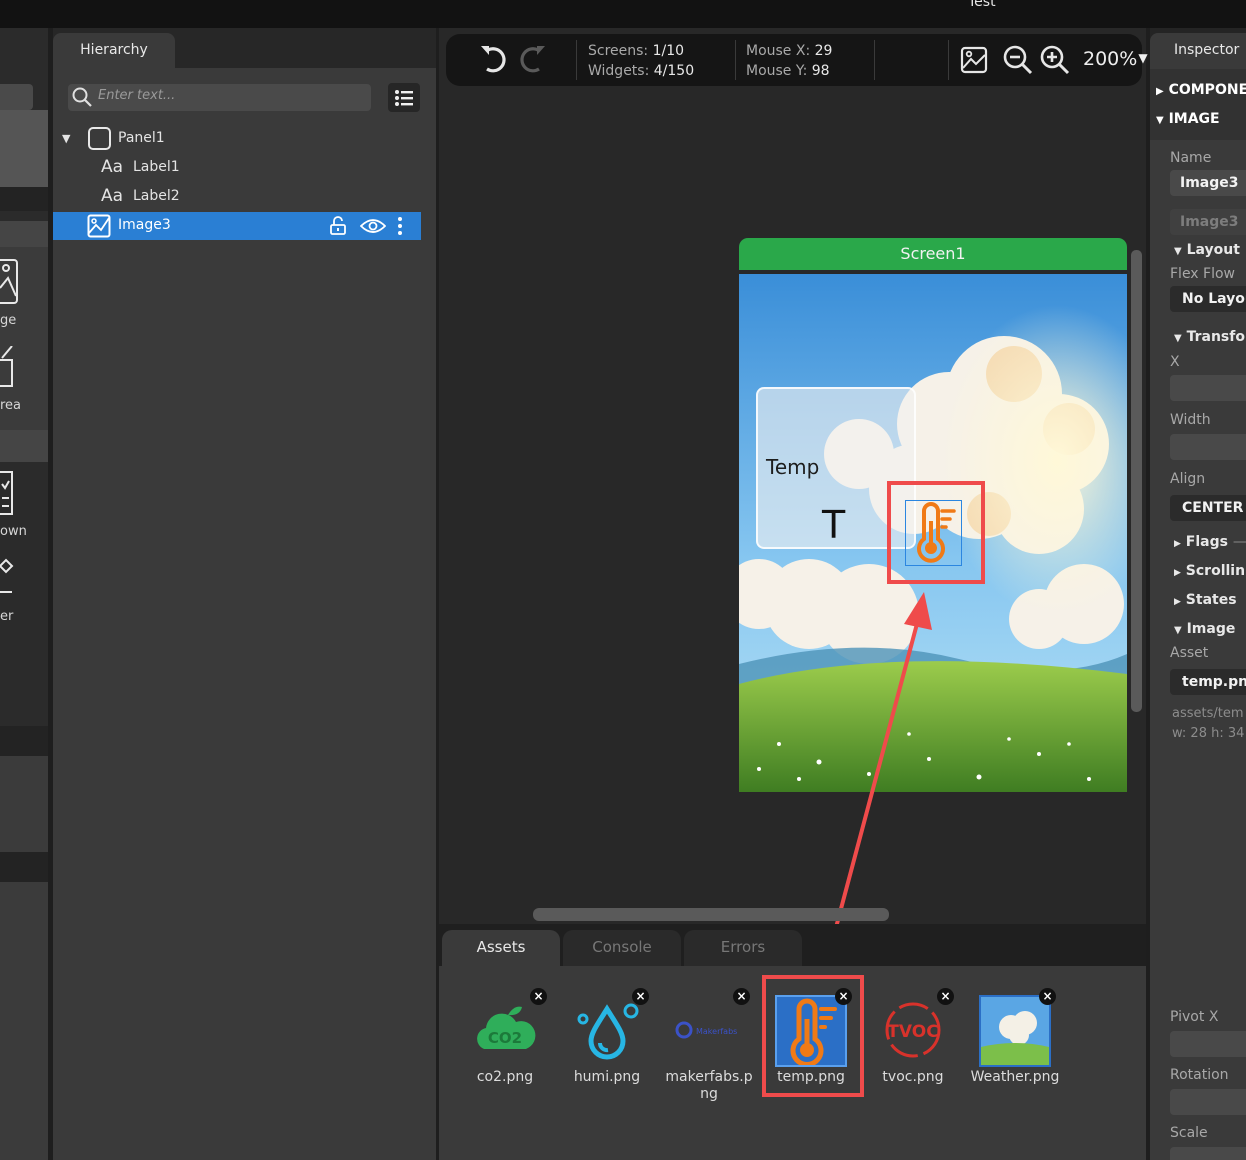  I want to click on name-label: Name, so click(1191, 158).